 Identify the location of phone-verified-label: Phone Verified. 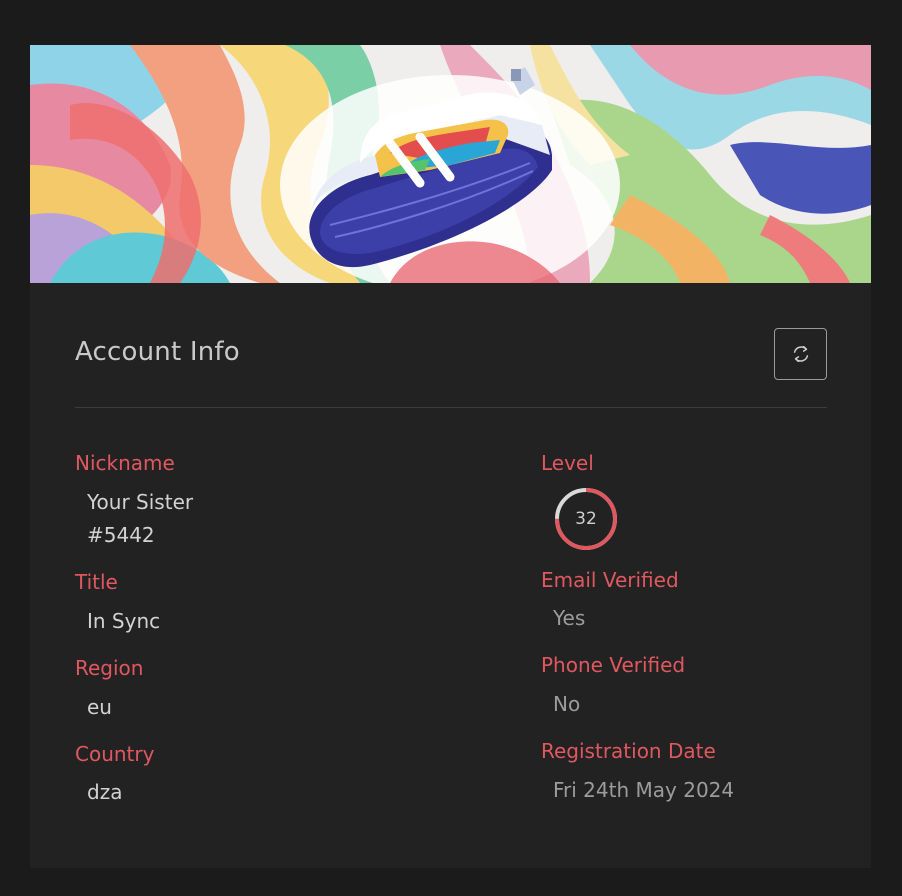
(613, 665).